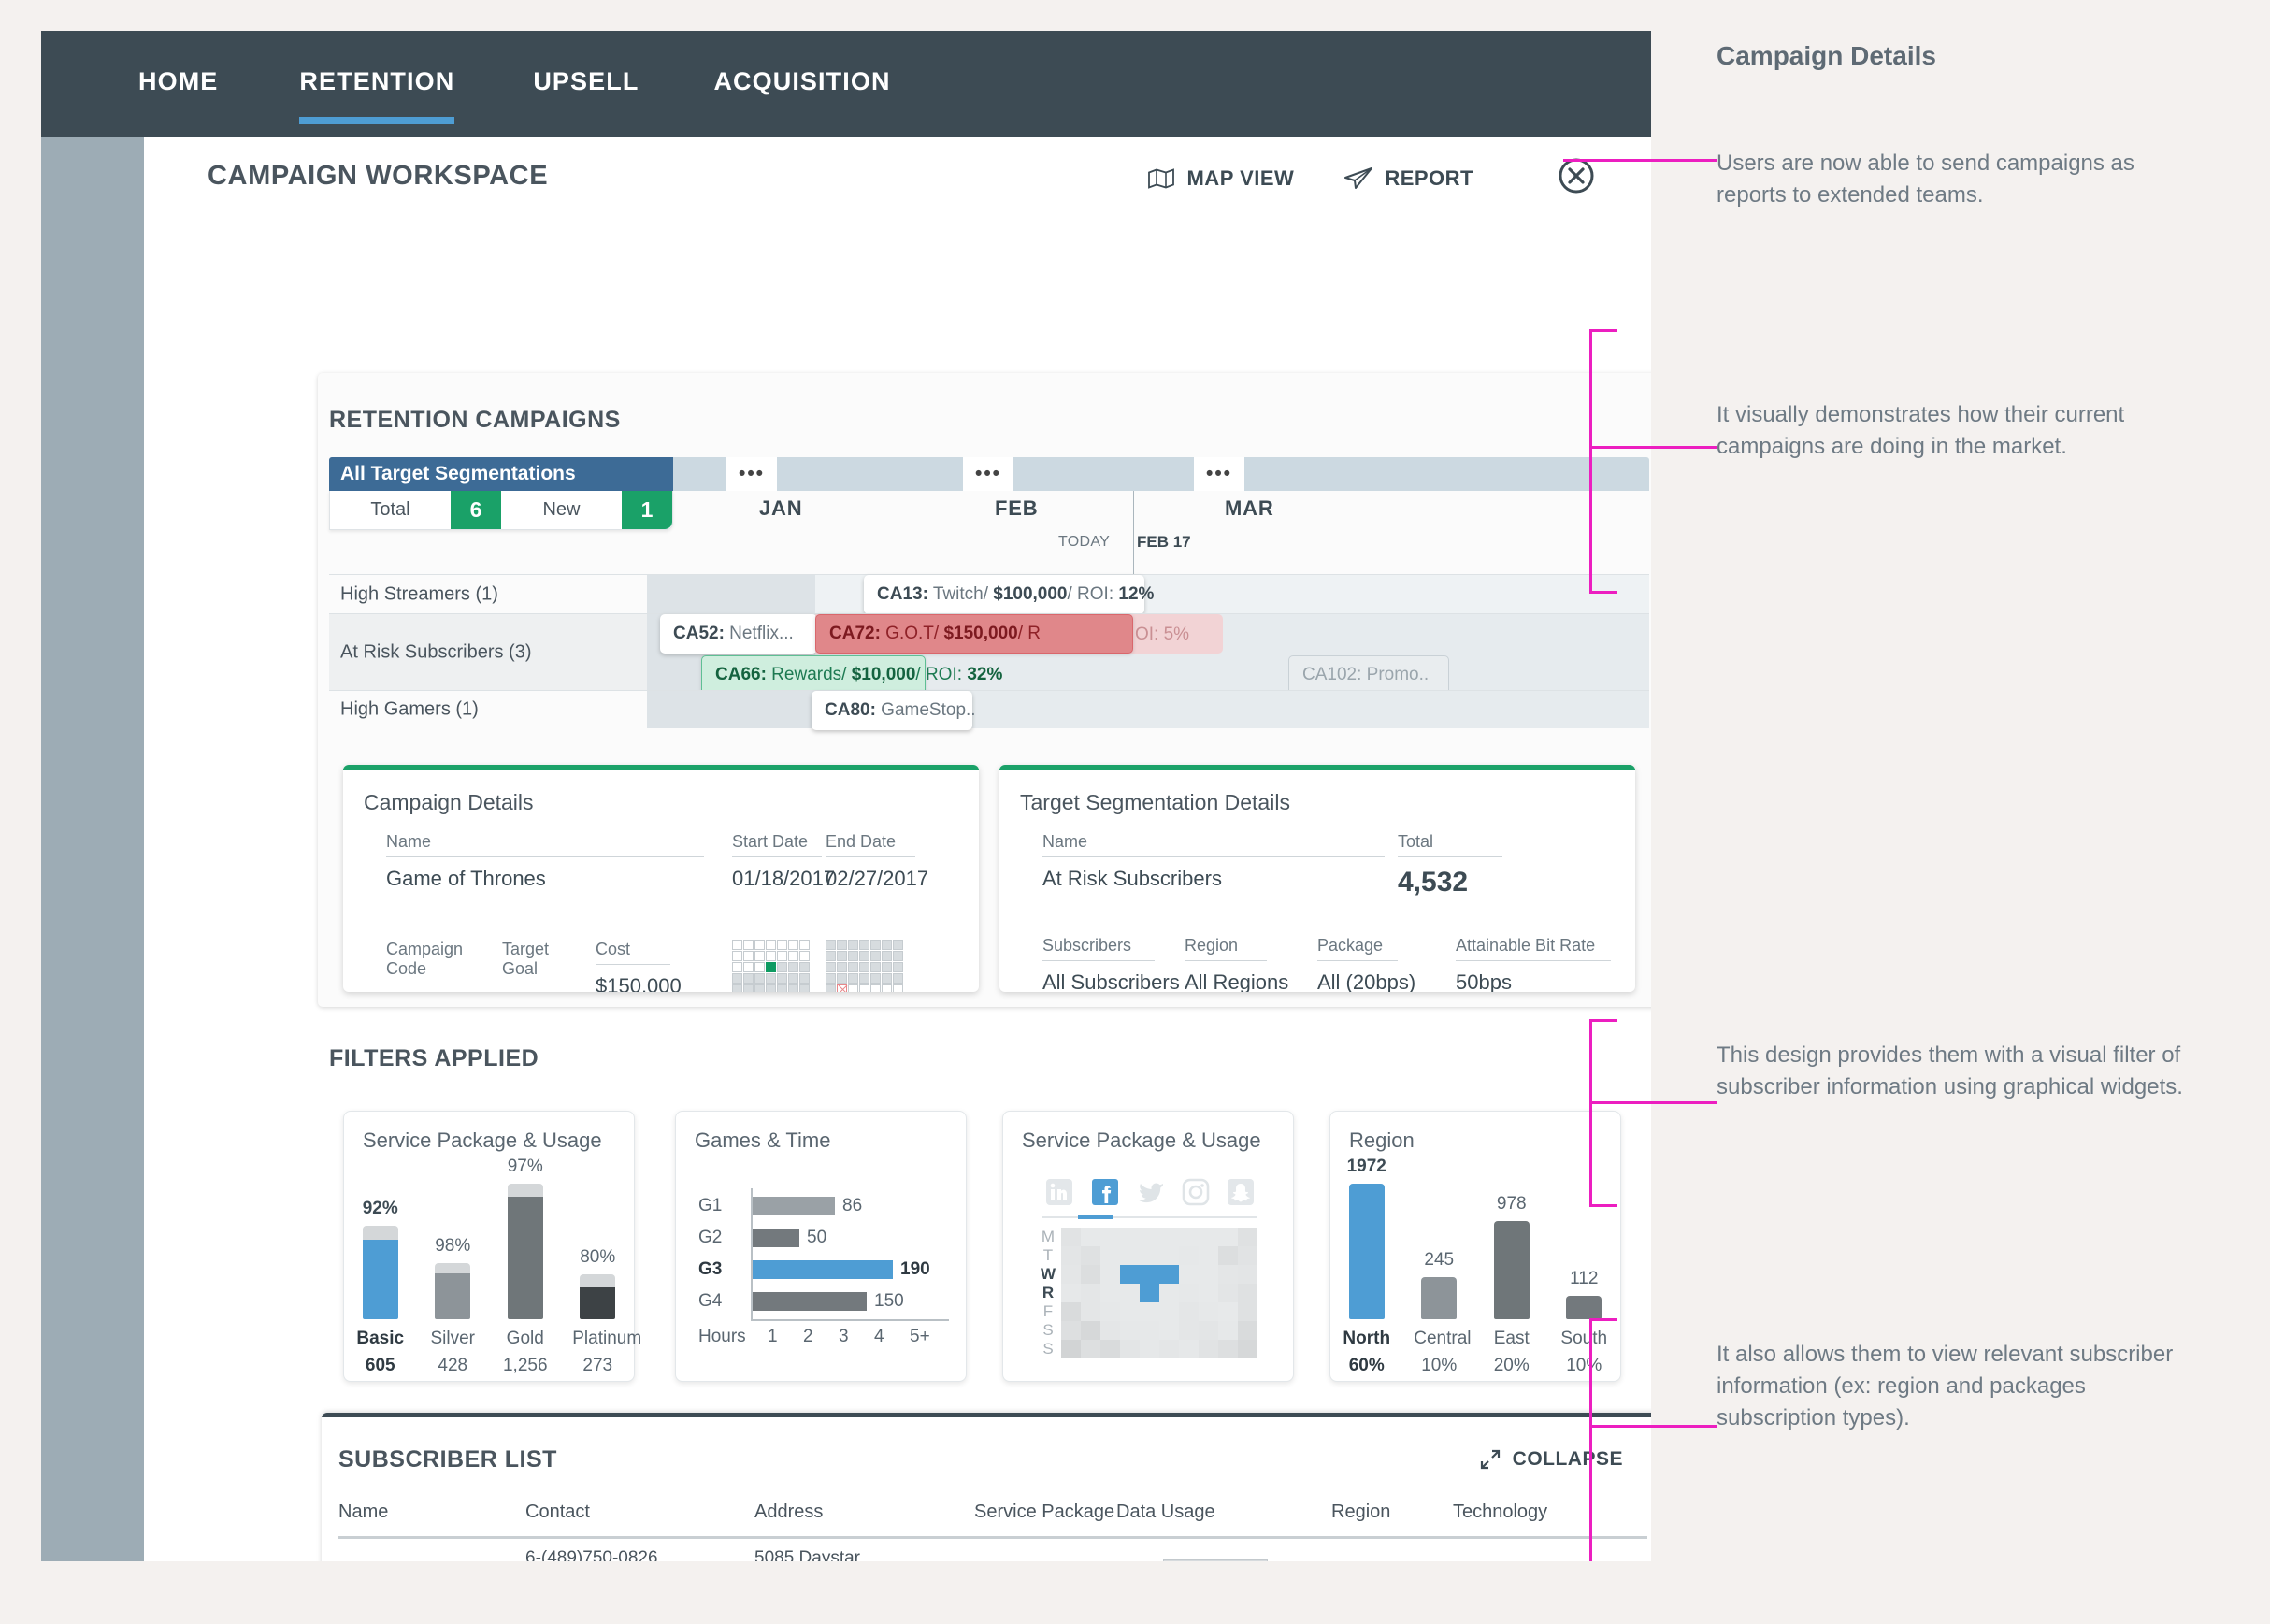  What do you see at coordinates (1368, 675) in the screenshot?
I see `gantt-bar-ca102: CA102: Promo..` at bounding box center [1368, 675].